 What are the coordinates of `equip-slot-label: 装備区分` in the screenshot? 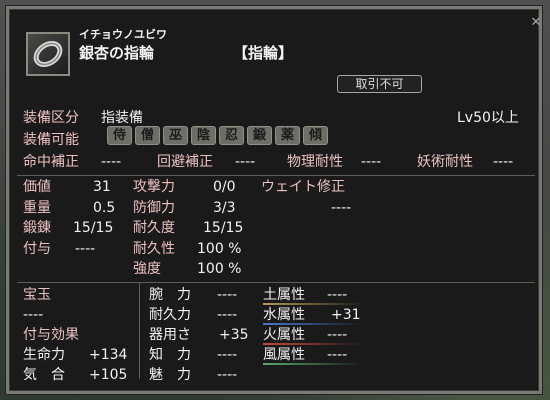 It's located at (51, 118).